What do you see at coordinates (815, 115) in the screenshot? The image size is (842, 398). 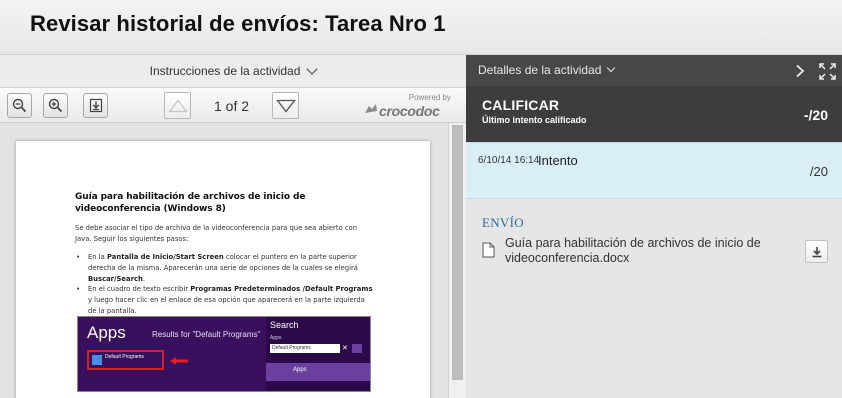 I see `grade-value: -/20` at bounding box center [815, 115].